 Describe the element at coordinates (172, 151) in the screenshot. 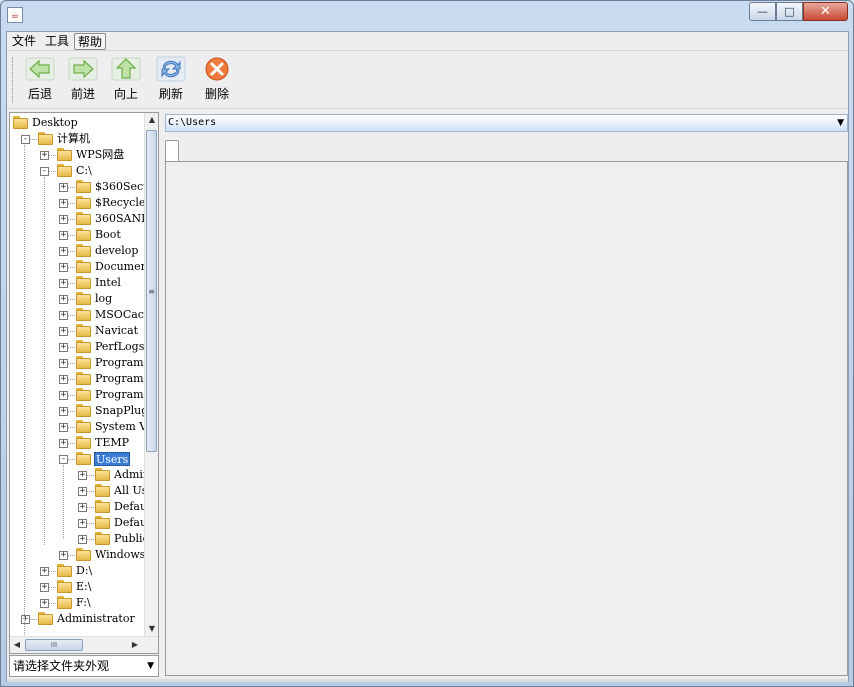

I see `tab-empty` at that location.